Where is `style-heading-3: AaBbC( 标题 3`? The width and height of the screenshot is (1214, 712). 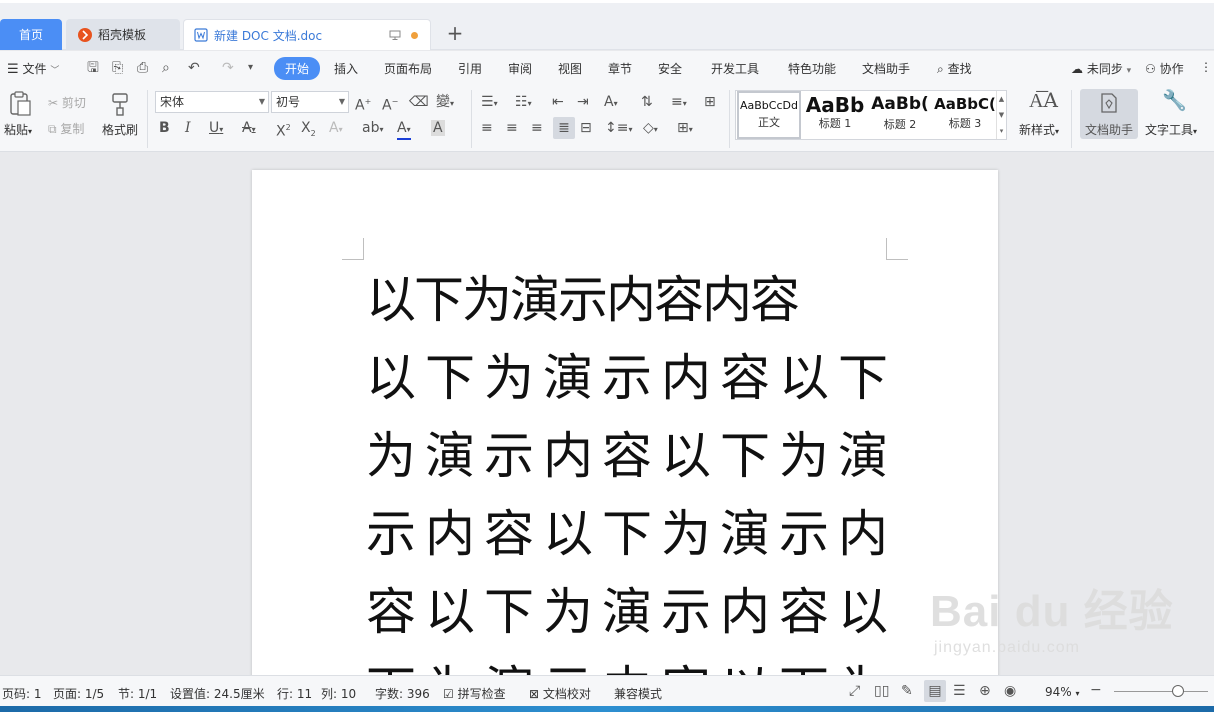
style-heading-3: AaBbC( 标题 3 is located at coordinates (965, 115).